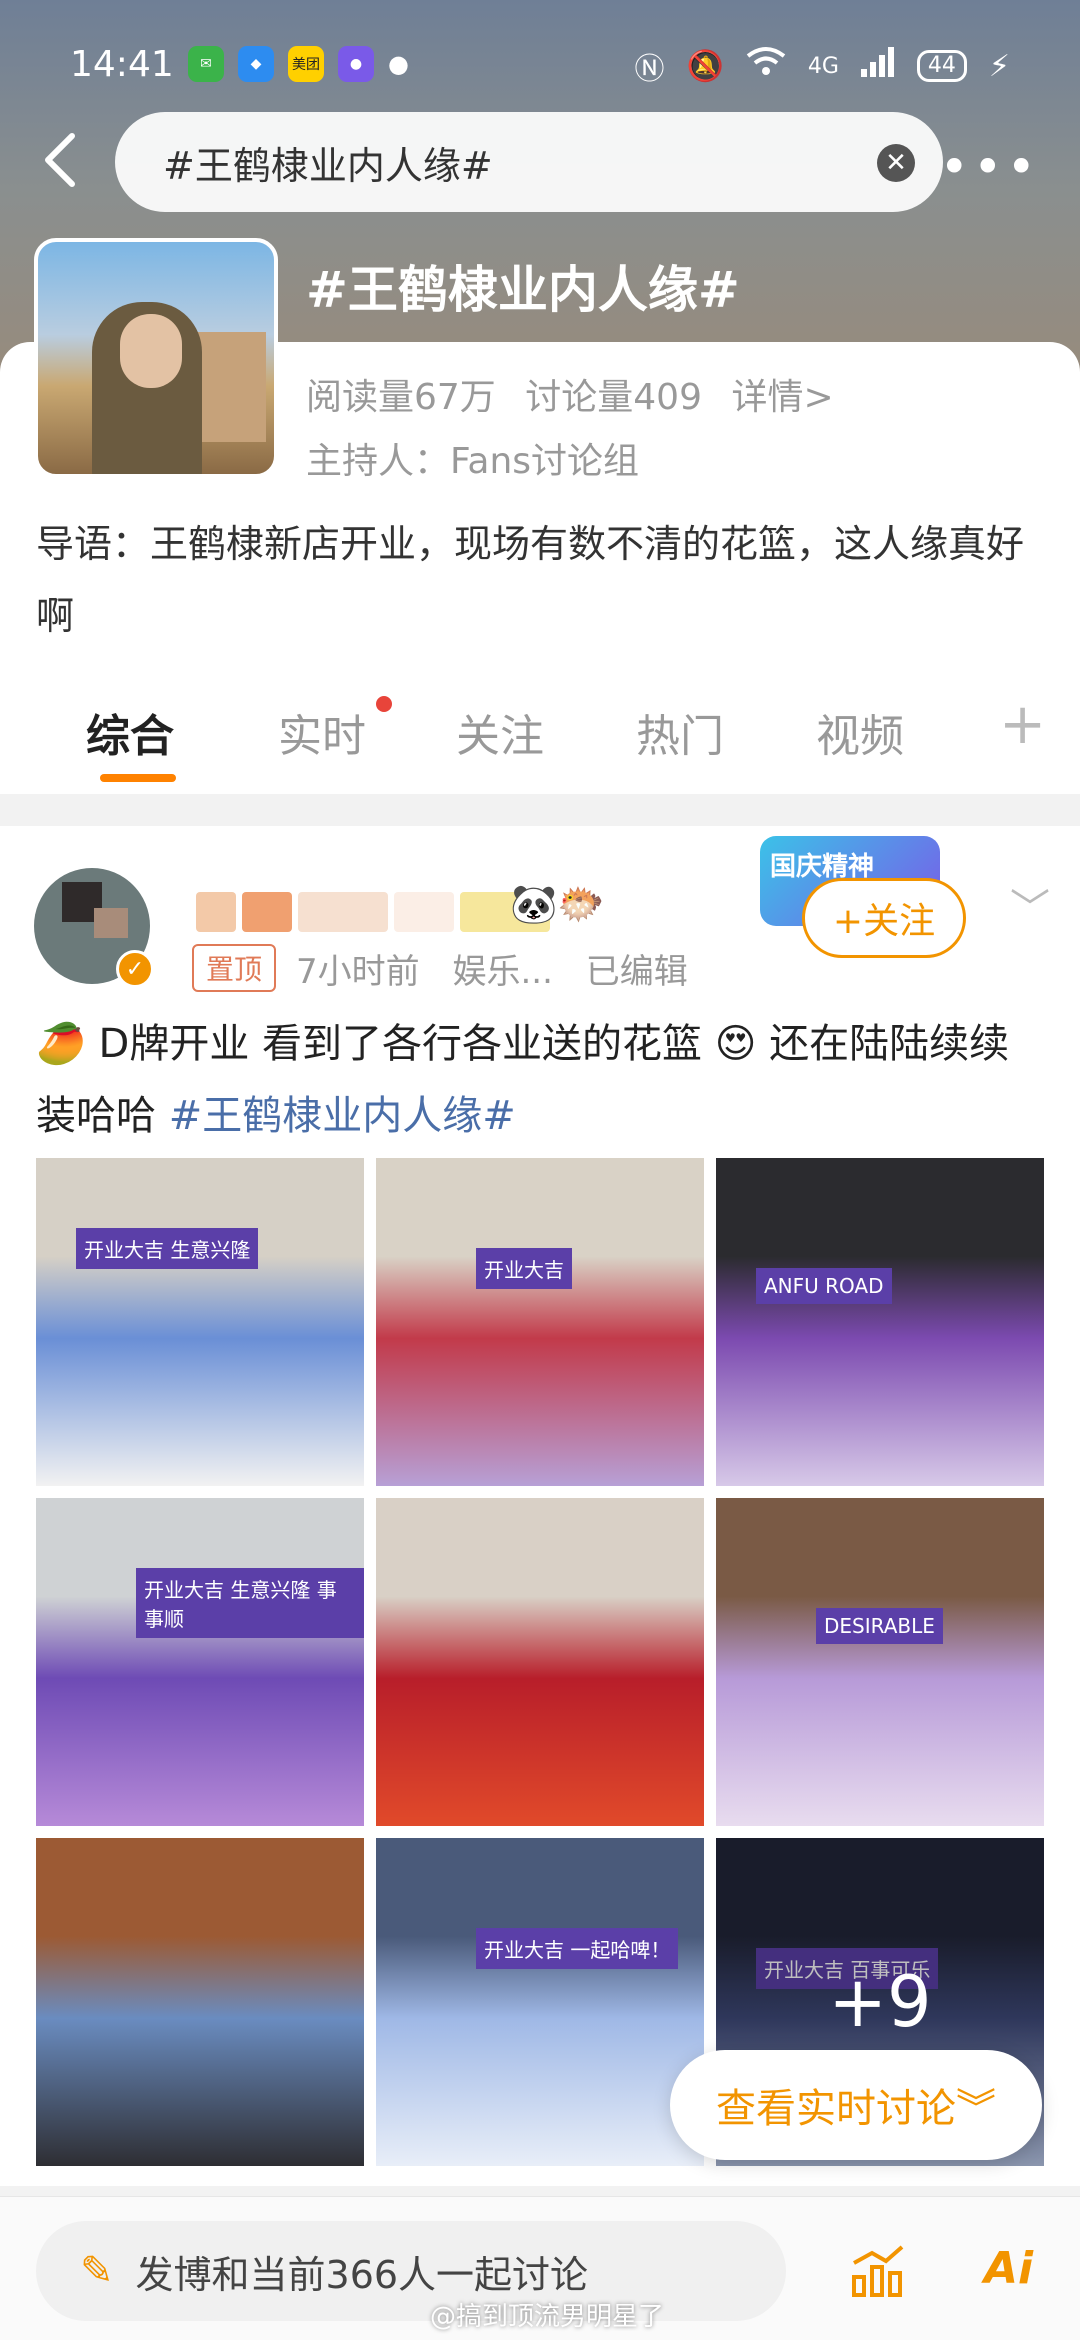 The height and width of the screenshot is (2340, 1080). What do you see at coordinates (896, 163) in the screenshot?
I see `close-circle-icon: ✕` at bounding box center [896, 163].